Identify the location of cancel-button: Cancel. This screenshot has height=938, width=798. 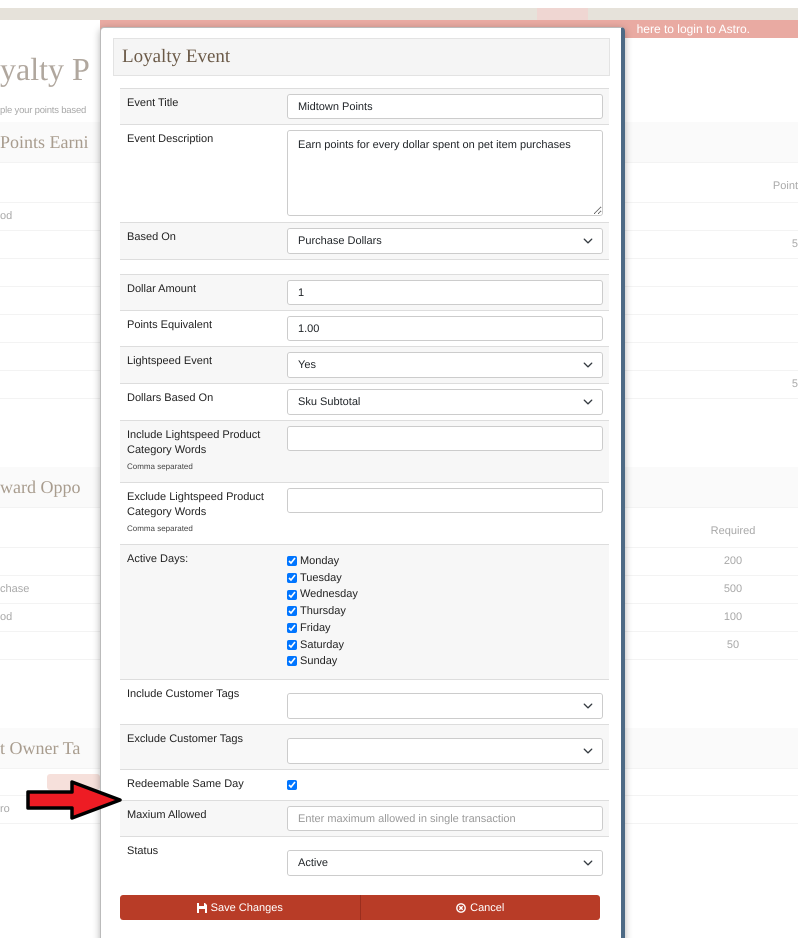
(480, 907).